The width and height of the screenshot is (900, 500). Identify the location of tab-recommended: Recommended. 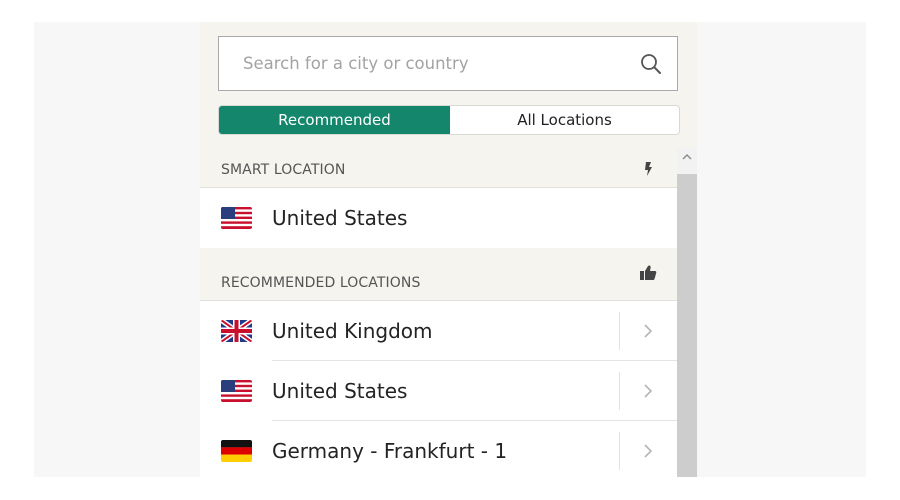
(334, 120).